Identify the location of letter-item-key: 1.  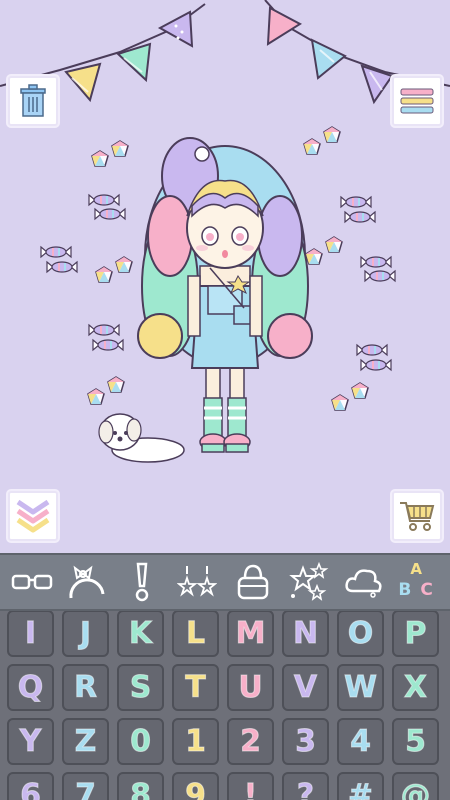
(195, 741).